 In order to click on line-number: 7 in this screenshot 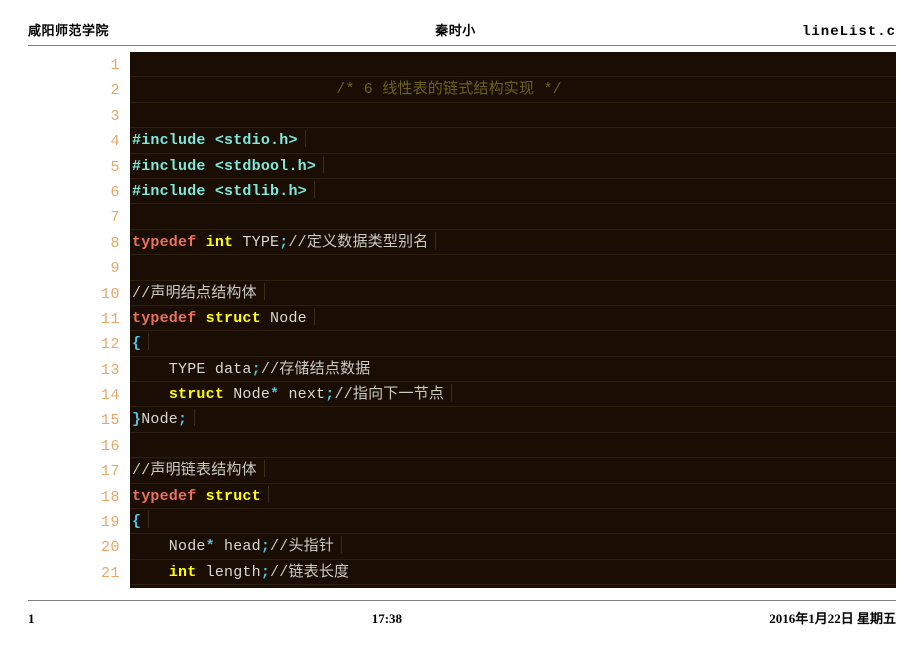, I will do `click(115, 218)`.